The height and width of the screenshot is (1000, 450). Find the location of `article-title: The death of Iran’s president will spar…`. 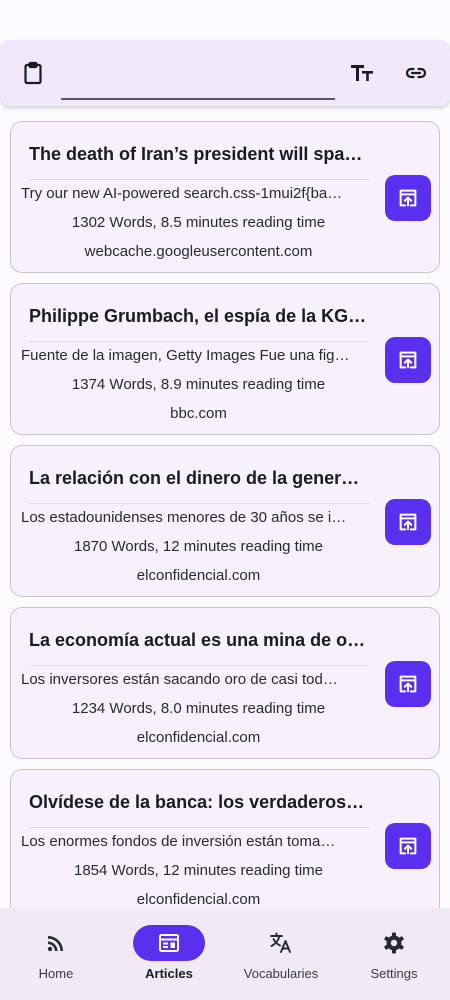

article-title: The death of Iran’s president will spar… is located at coordinates (199, 154).